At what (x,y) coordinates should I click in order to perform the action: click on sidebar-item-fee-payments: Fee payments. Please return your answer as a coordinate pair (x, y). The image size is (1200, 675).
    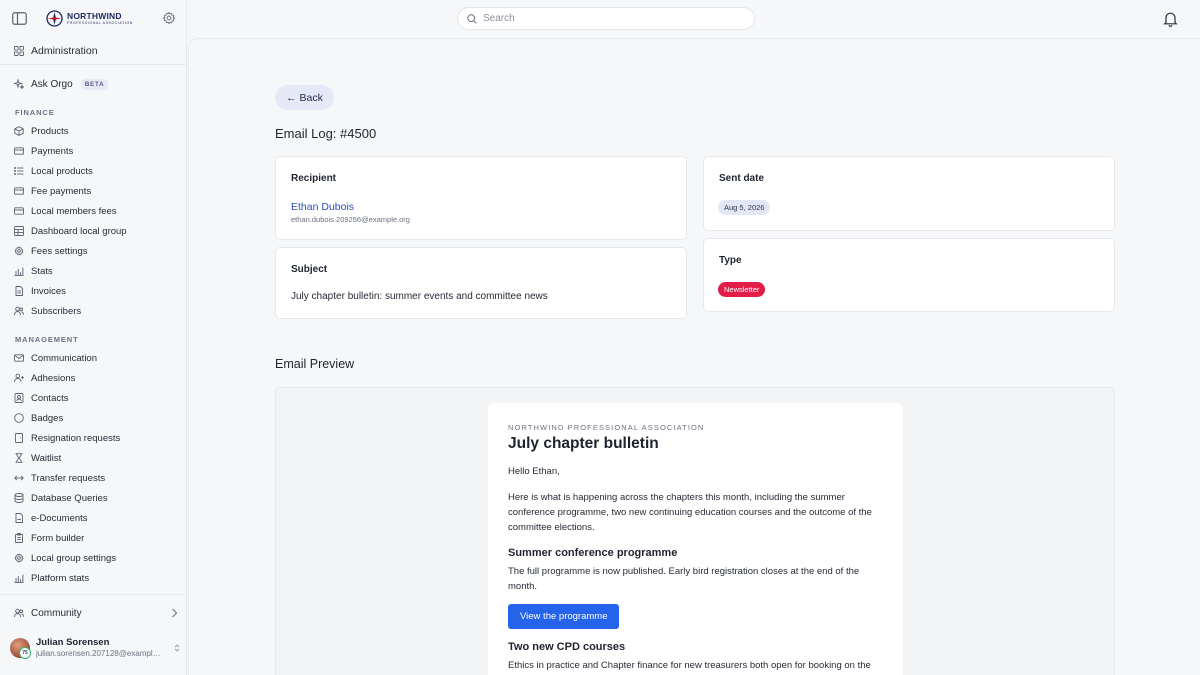
    Looking at the image, I should click on (52, 191).